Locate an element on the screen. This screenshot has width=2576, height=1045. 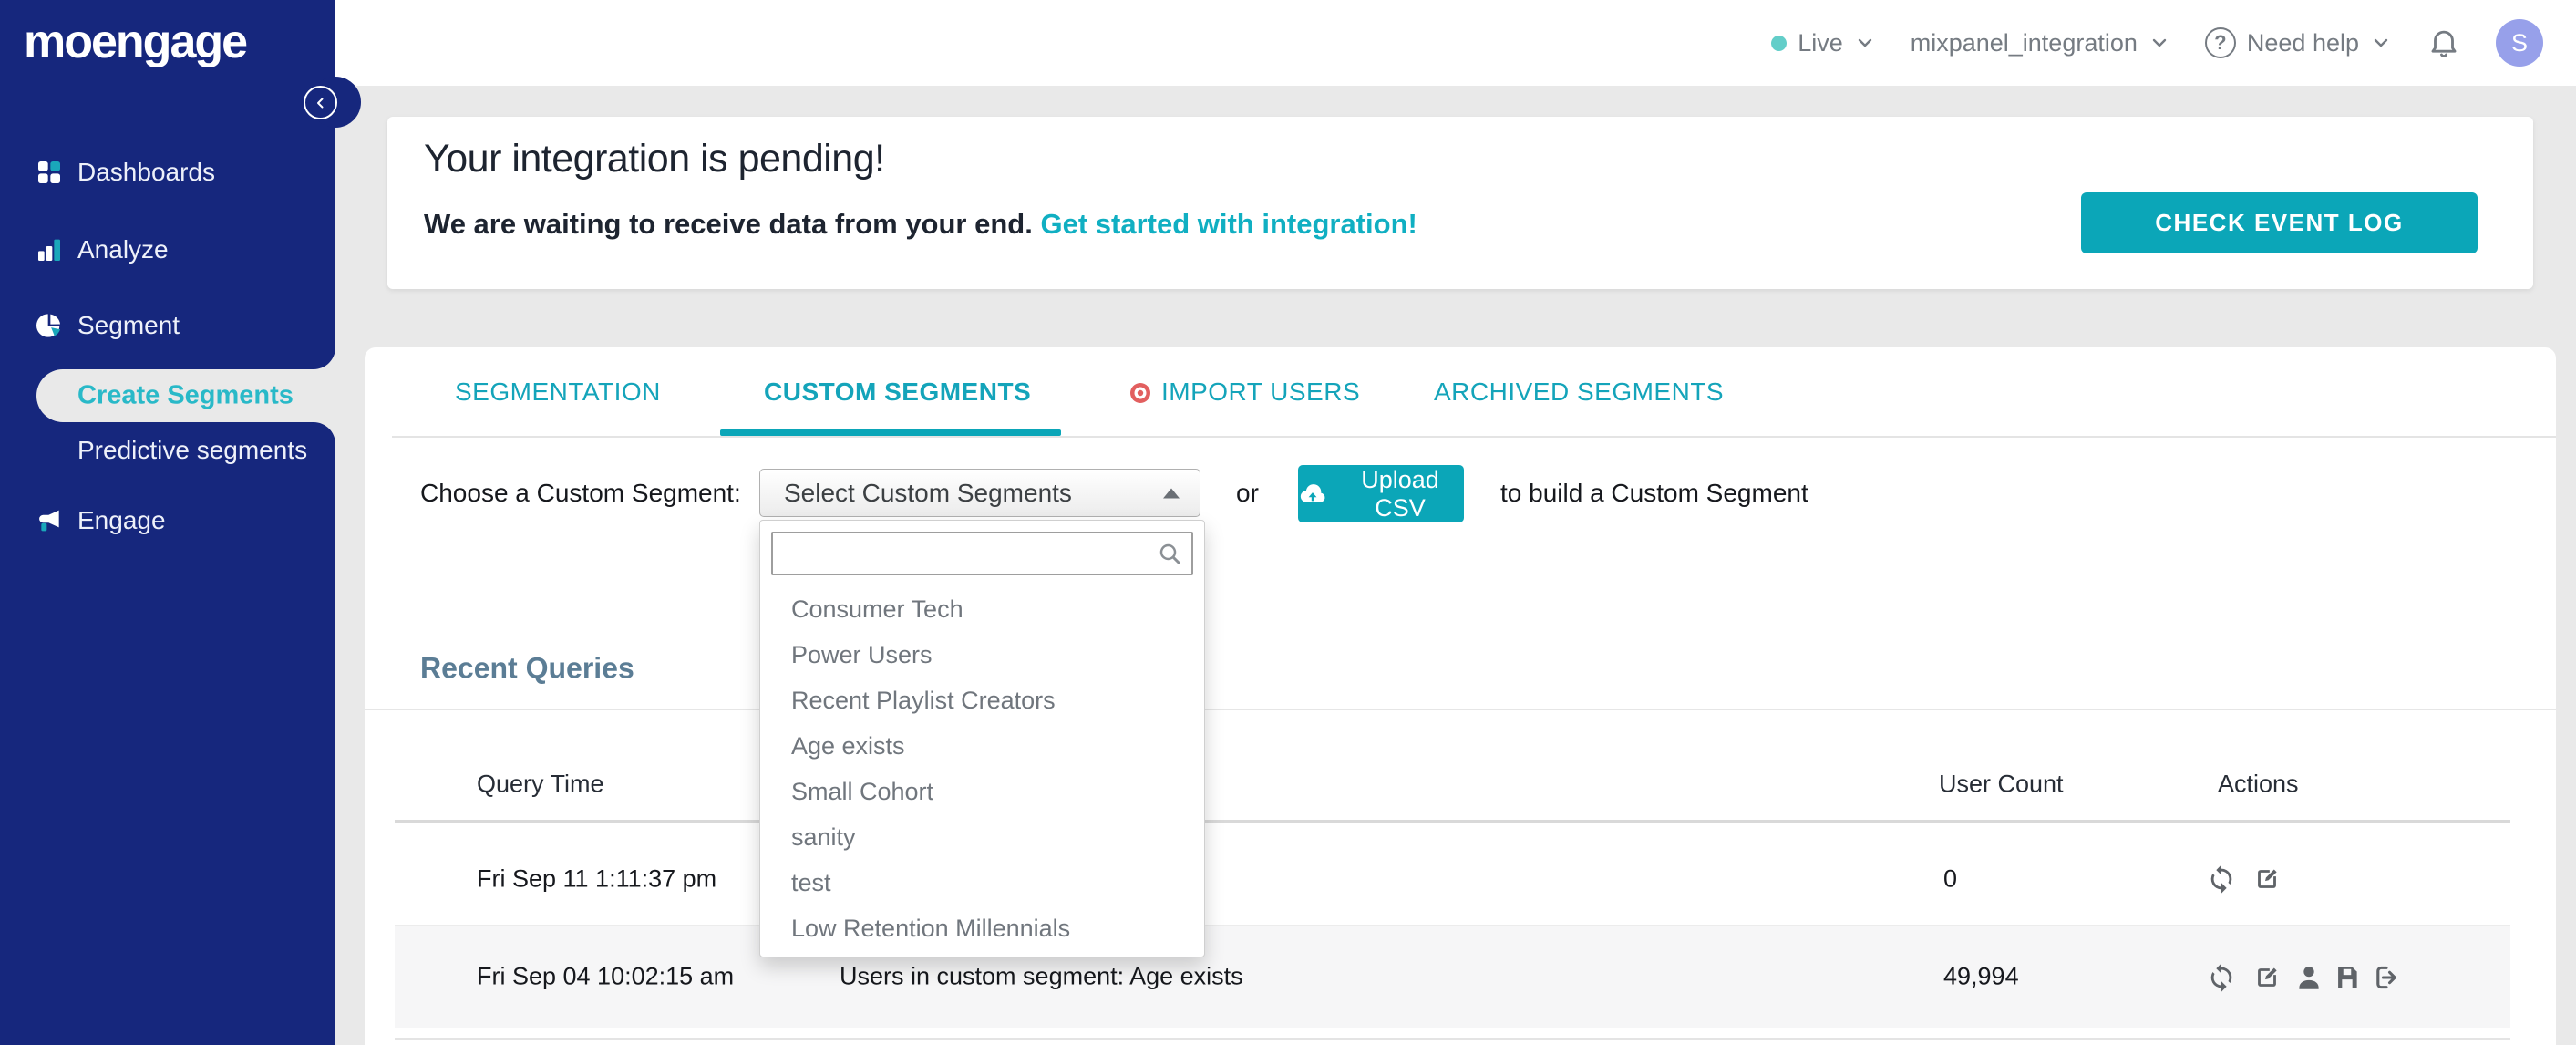
dropdown-option: Low Retention Millennials is located at coordinates (982, 928).